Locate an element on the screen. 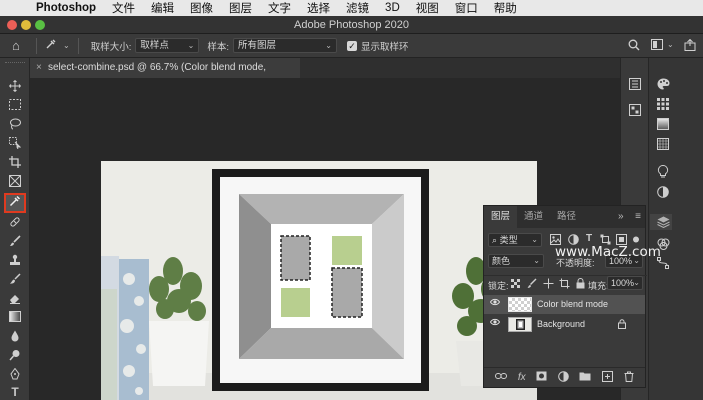 The height and width of the screenshot is (400, 703). adjustments-icon is located at coordinates (663, 193).